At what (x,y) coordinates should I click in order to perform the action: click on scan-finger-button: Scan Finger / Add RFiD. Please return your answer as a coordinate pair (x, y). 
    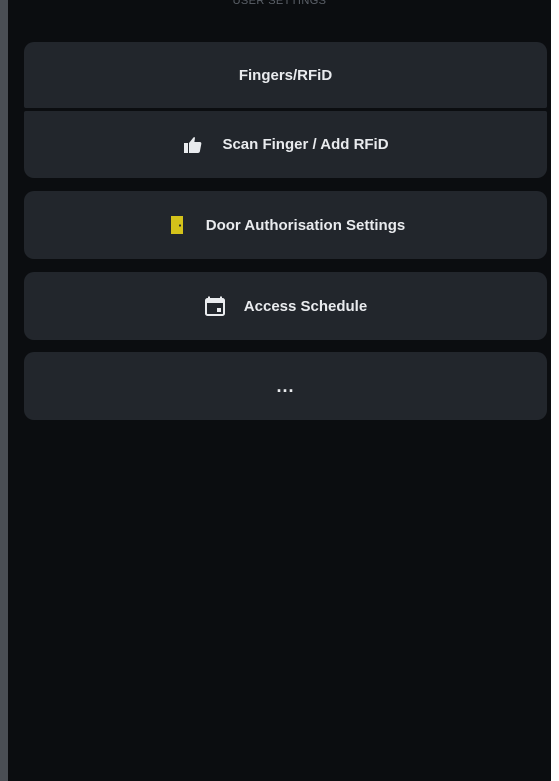
    Looking at the image, I should click on (285, 144).